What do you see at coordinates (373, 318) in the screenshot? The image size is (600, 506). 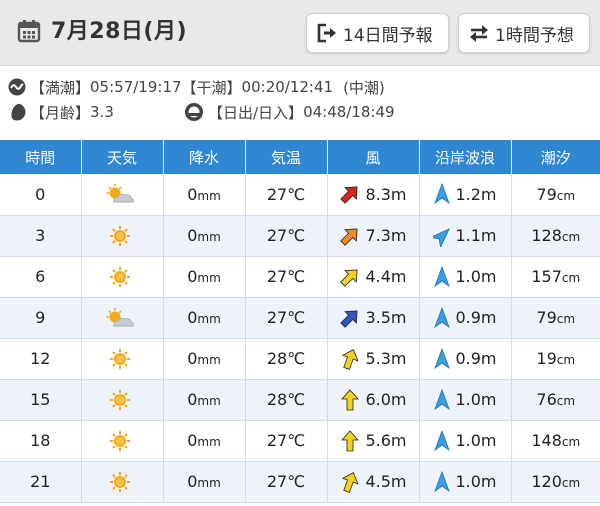 I see `wind-cell: 3.5m` at bounding box center [373, 318].